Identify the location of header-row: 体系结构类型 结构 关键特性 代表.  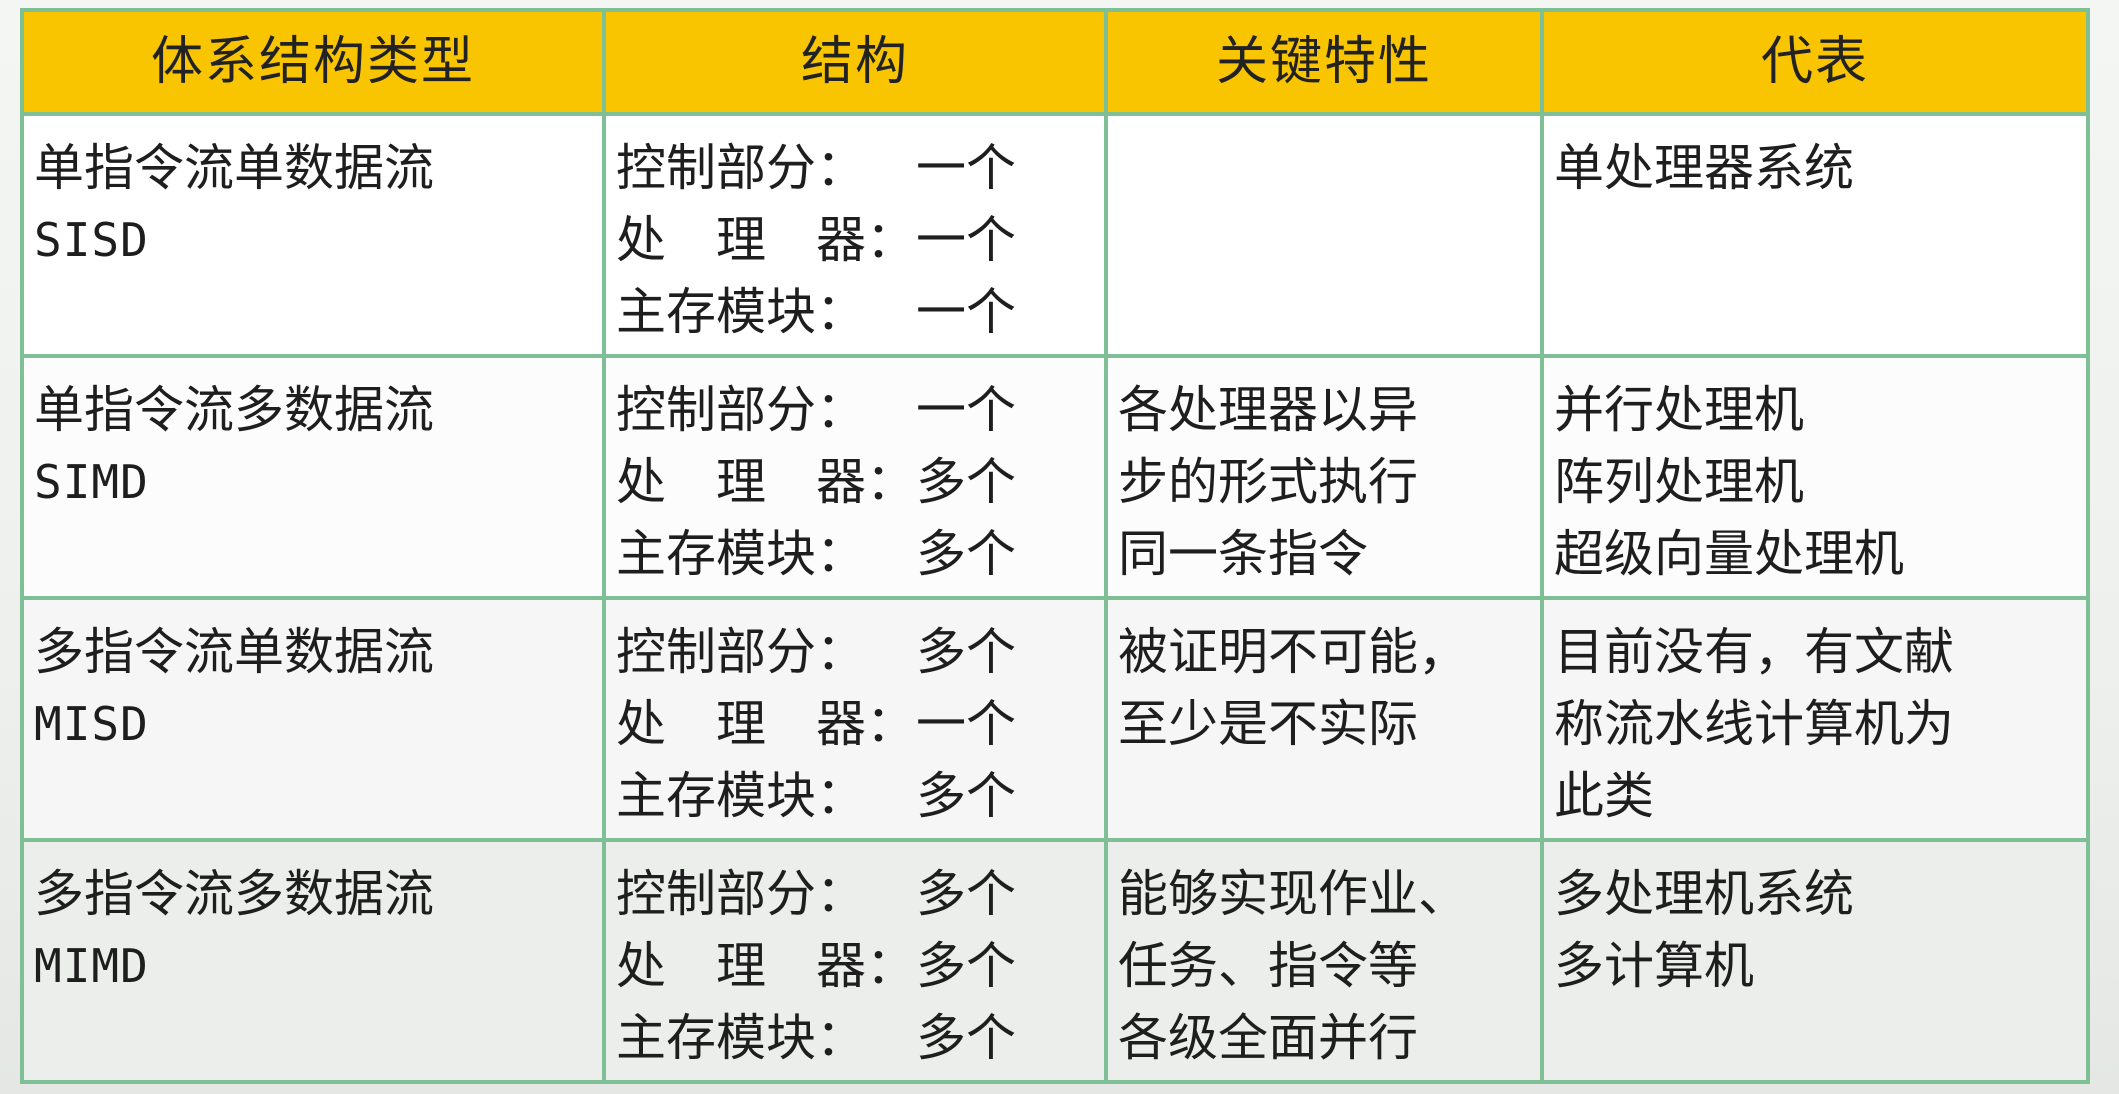
(1055, 62).